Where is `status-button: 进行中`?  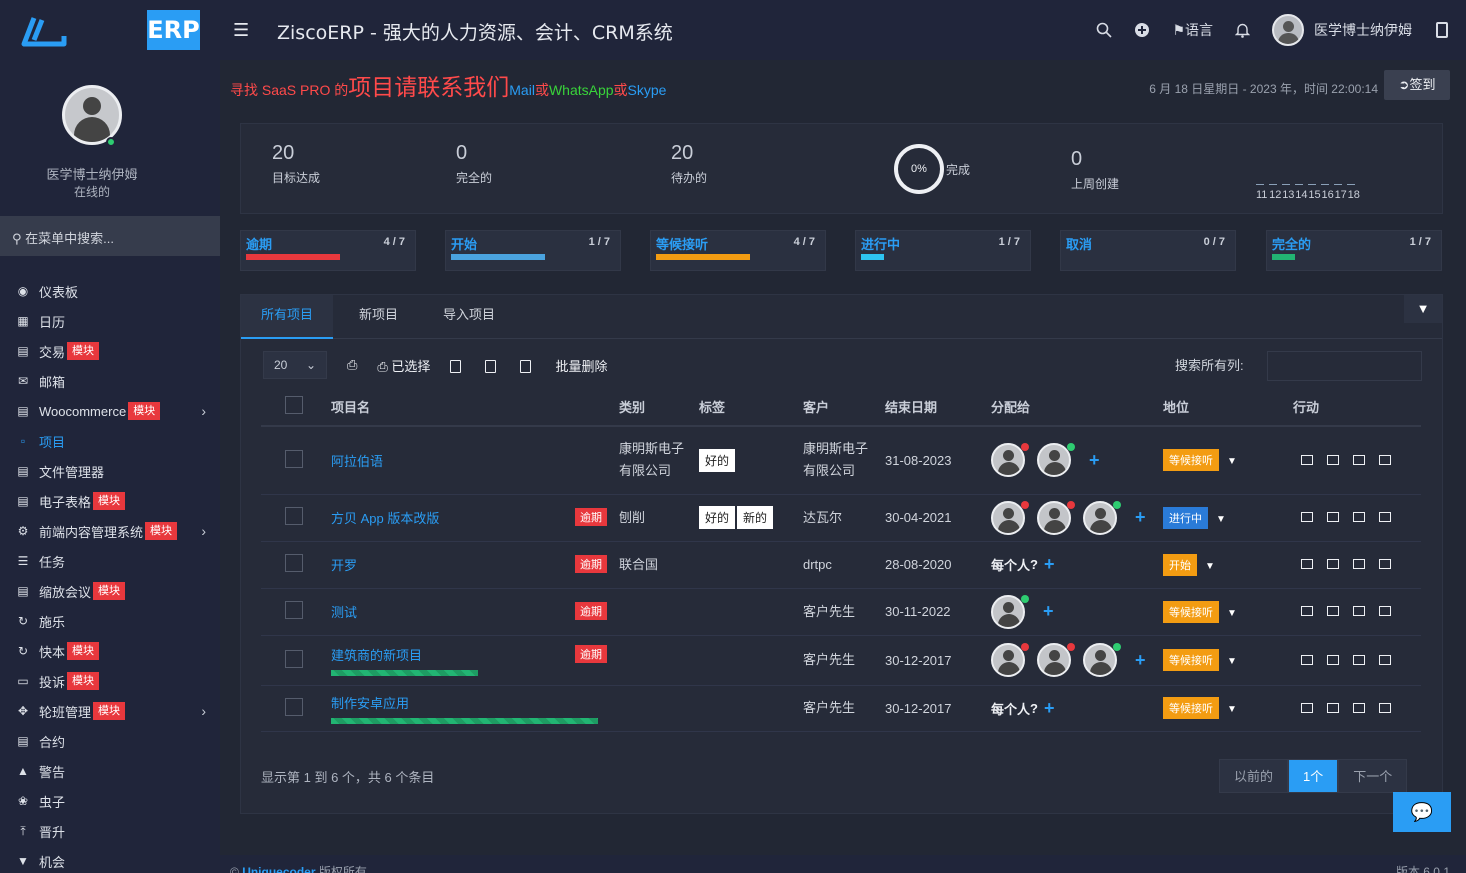 status-button: 进行中 is located at coordinates (1185, 517).